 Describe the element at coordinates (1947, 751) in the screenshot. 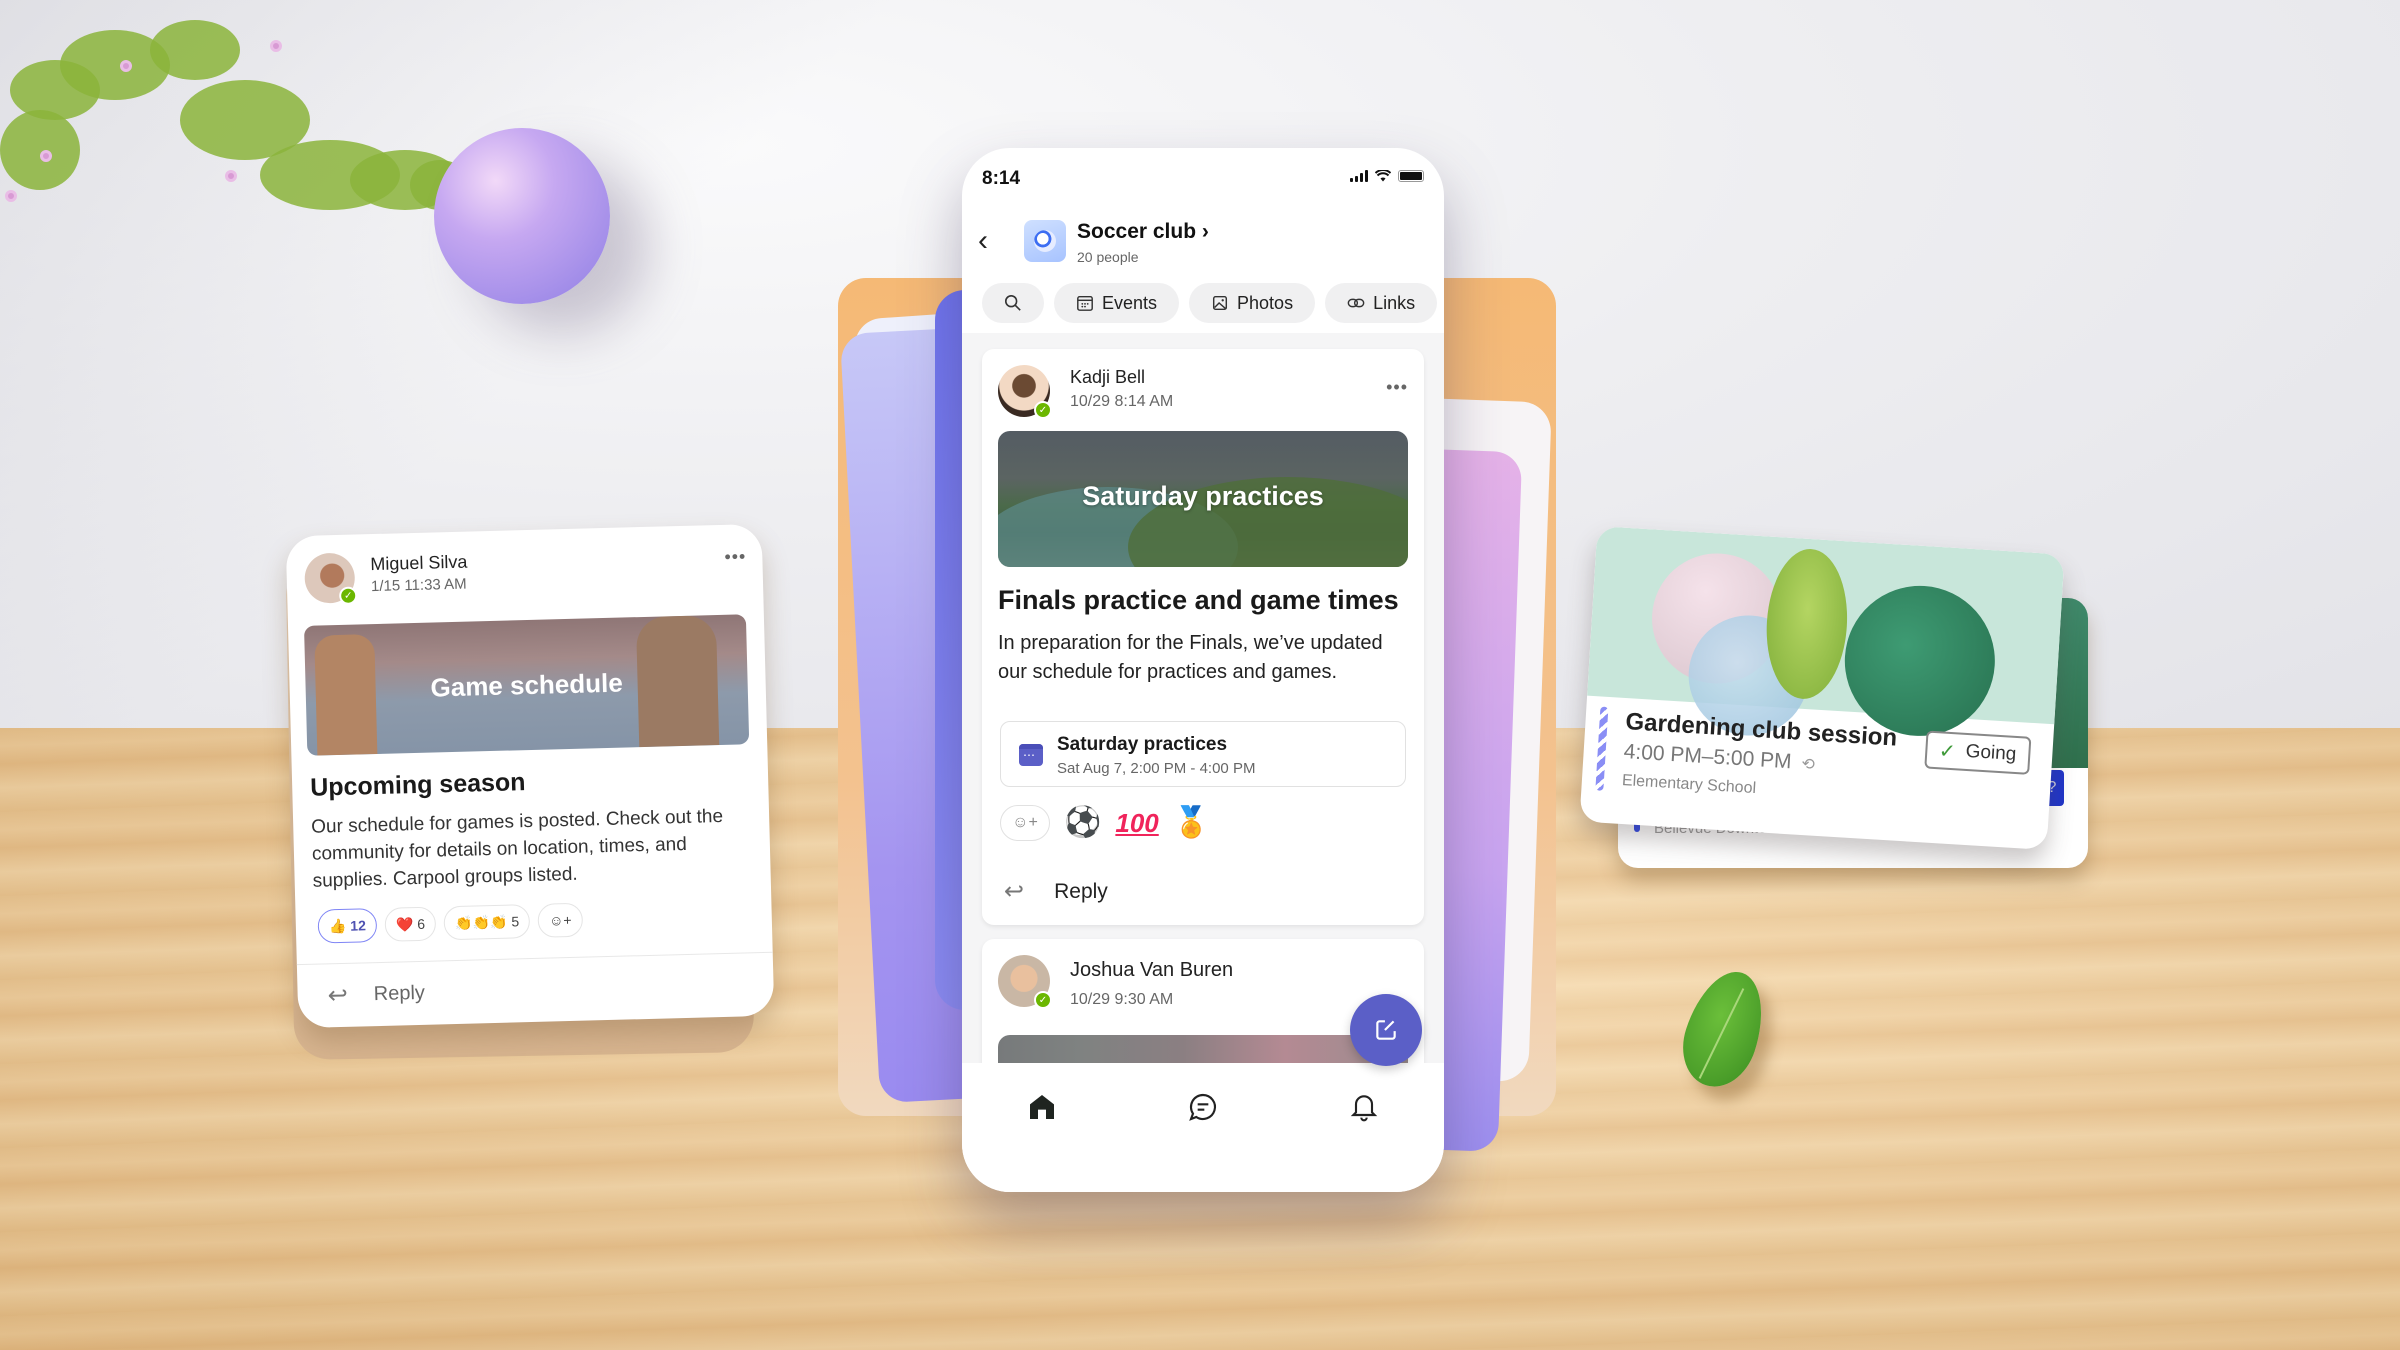

I see `checkmark-icon: ✓` at that location.